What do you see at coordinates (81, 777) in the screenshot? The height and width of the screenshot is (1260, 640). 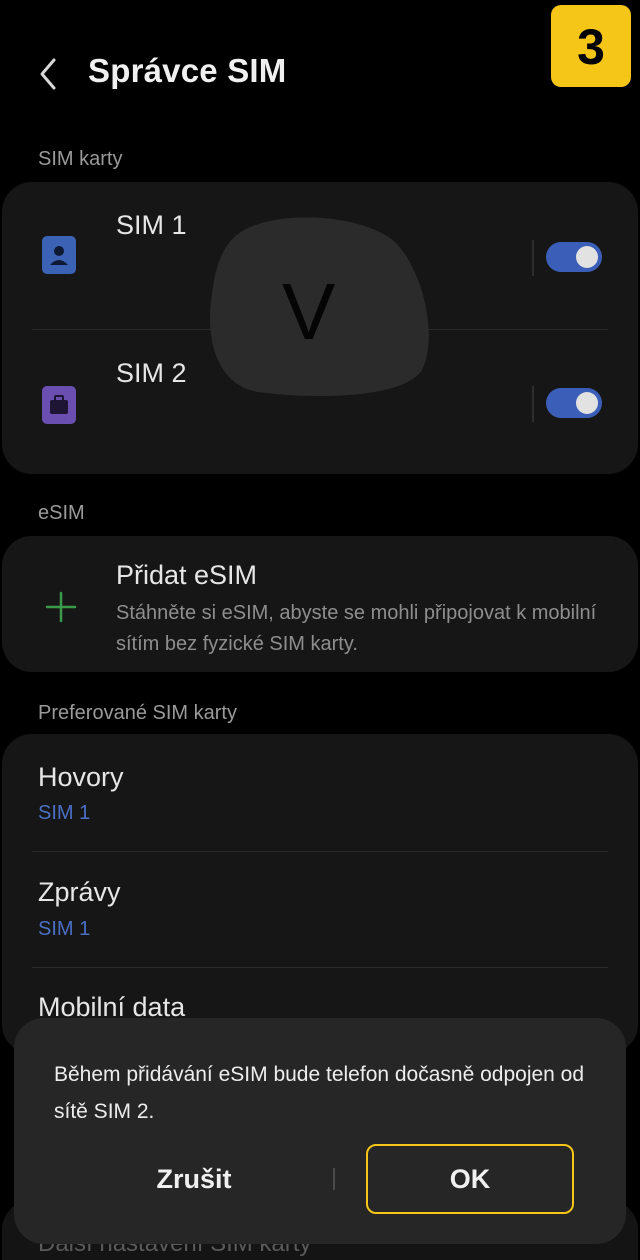 I see `pref-calls-label: Hovory` at bounding box center [81, 777].